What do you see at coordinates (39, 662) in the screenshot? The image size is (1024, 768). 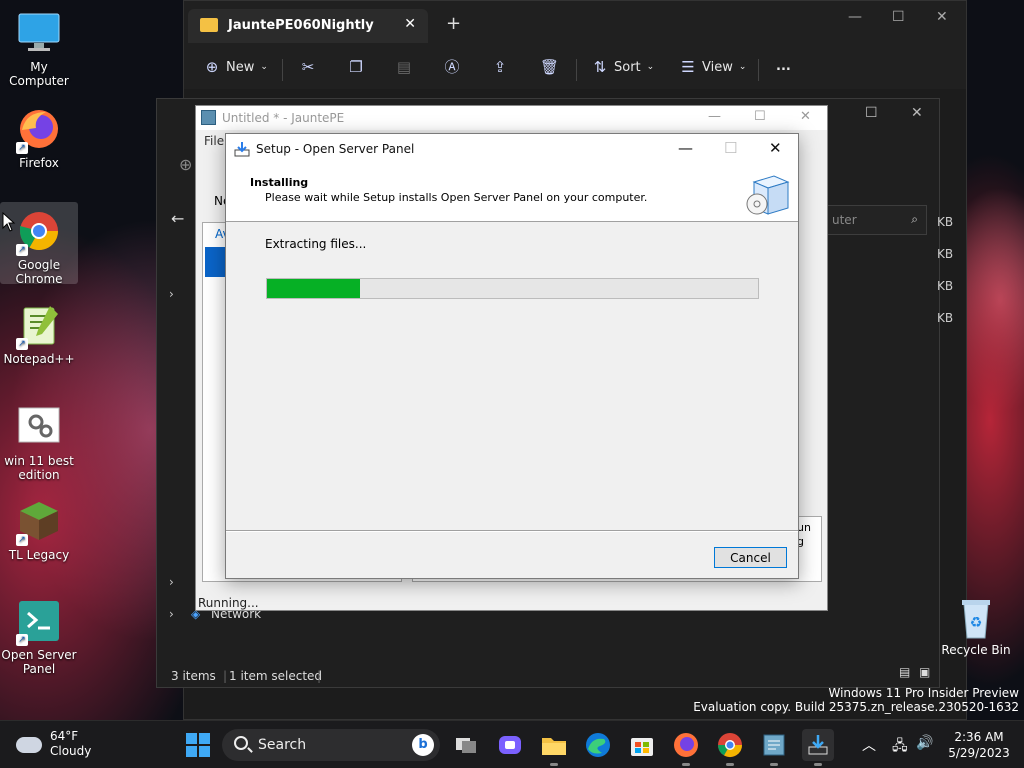 I see `desktop-icon-label: Open Server Panel` at bounding box center [39, 662].